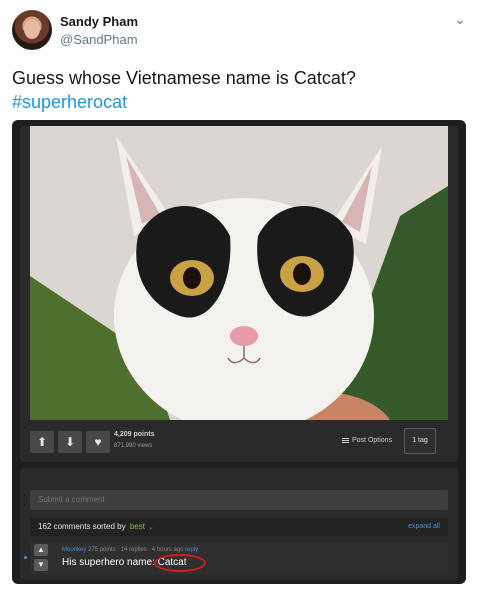  I want to click on comment-count-text: 162 comments sorted by, so click(82, 526).